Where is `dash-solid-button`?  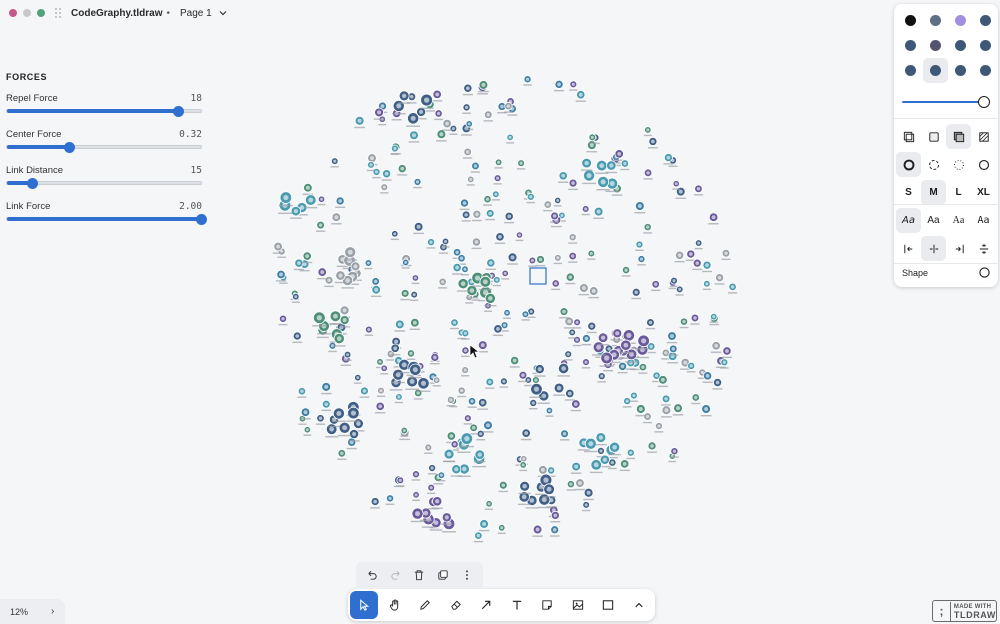 dash-solid-button is located at coordinates (983, 164).